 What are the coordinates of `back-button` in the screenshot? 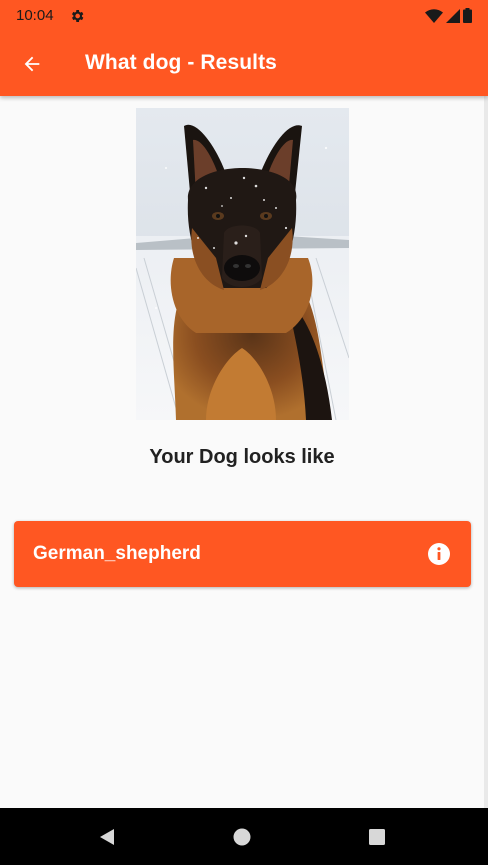 It's located at (32, 64).